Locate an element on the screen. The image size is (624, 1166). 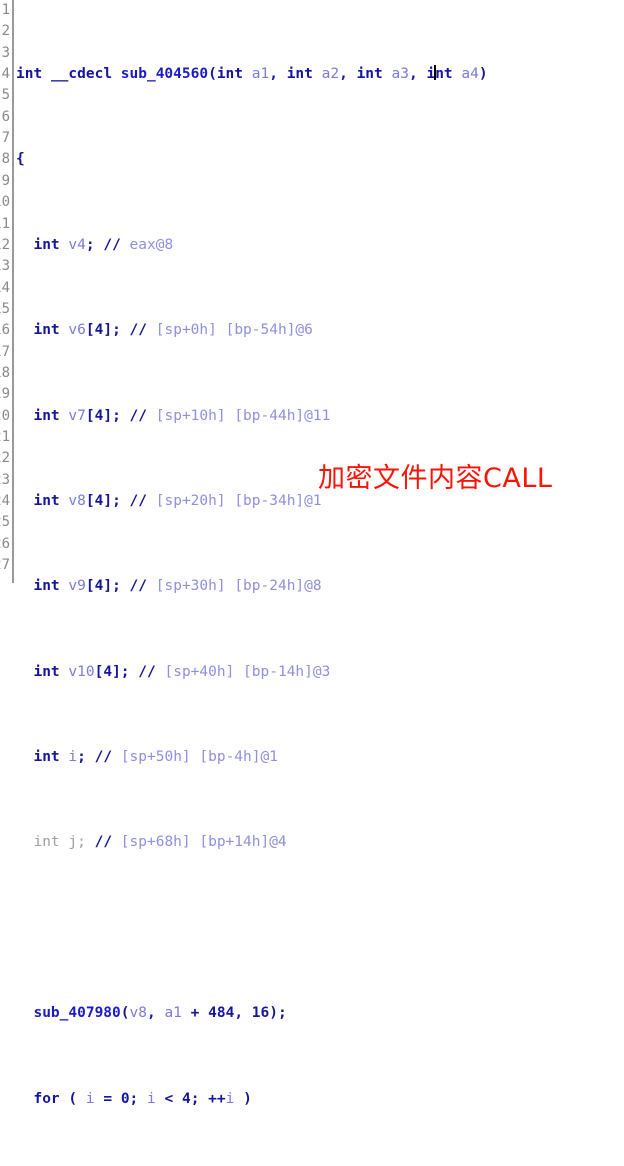
line-number: 6 is located at coordinates (5, 116).